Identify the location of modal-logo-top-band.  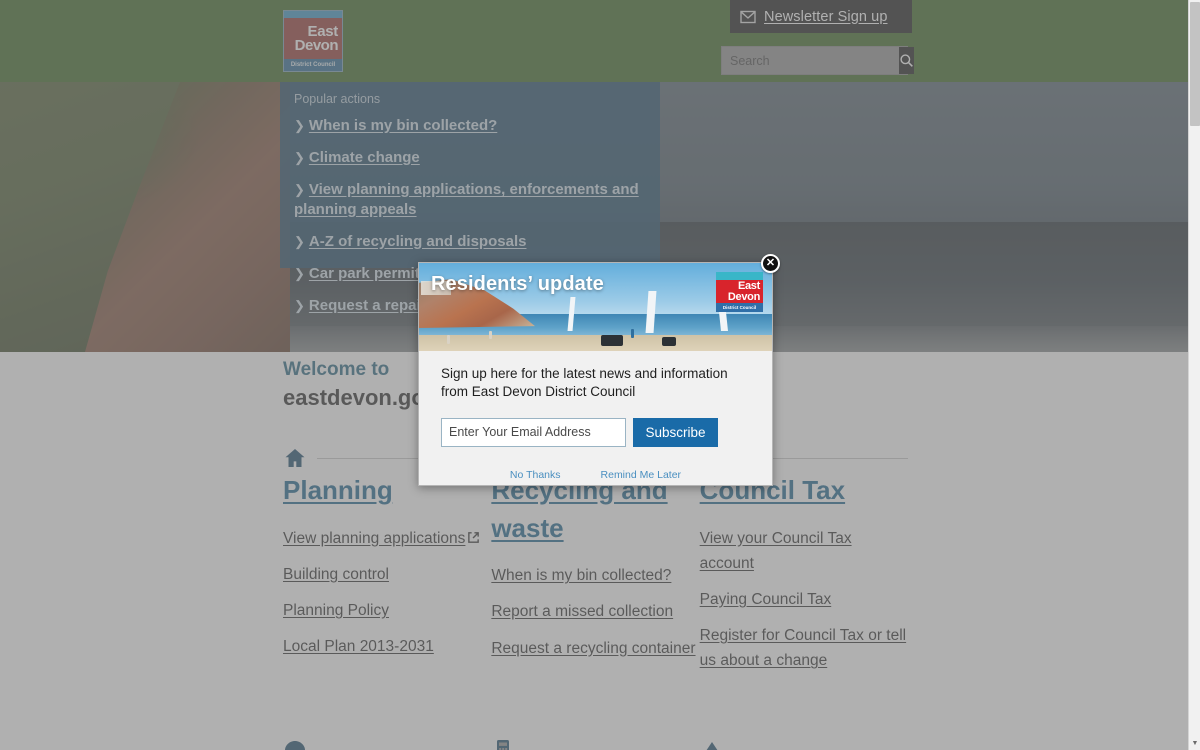
(739, 276).